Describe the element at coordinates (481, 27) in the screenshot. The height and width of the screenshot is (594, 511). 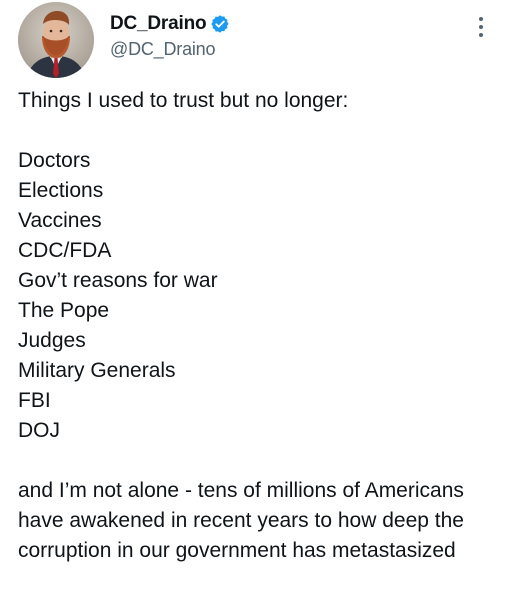
I see `vertical-ellipsis-icon` at that location.